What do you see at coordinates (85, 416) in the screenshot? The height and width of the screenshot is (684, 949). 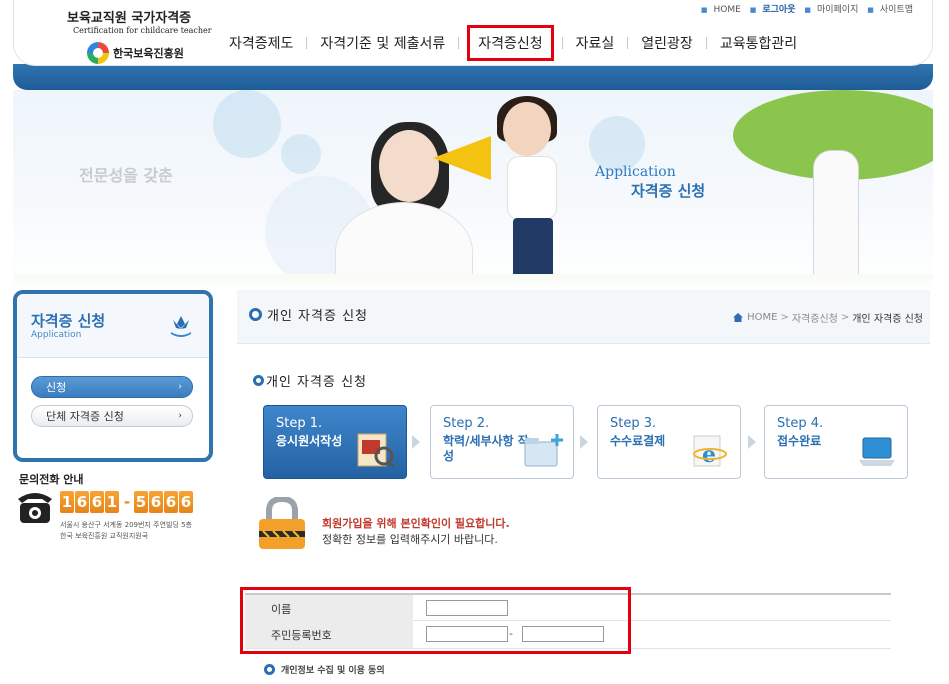 I see `sidebar-item-label: 단체 자격증 신청` at bounding box center [85, 416].